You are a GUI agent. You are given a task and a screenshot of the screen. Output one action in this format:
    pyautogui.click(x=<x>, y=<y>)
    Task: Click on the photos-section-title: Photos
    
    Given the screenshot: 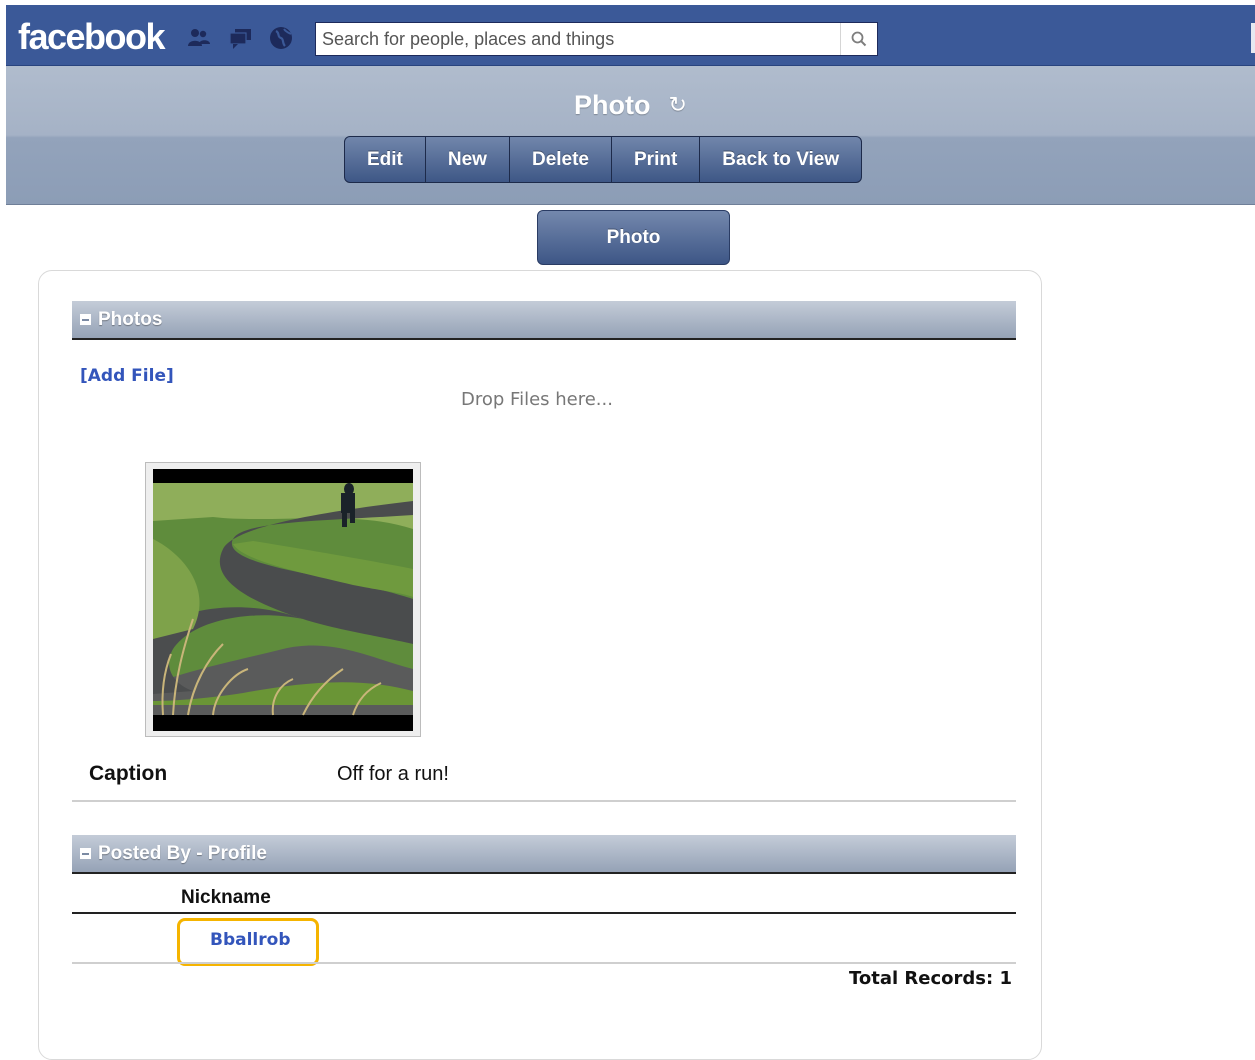 What is the action you would take?
    pyautogui.click(x=130, y=319)
    